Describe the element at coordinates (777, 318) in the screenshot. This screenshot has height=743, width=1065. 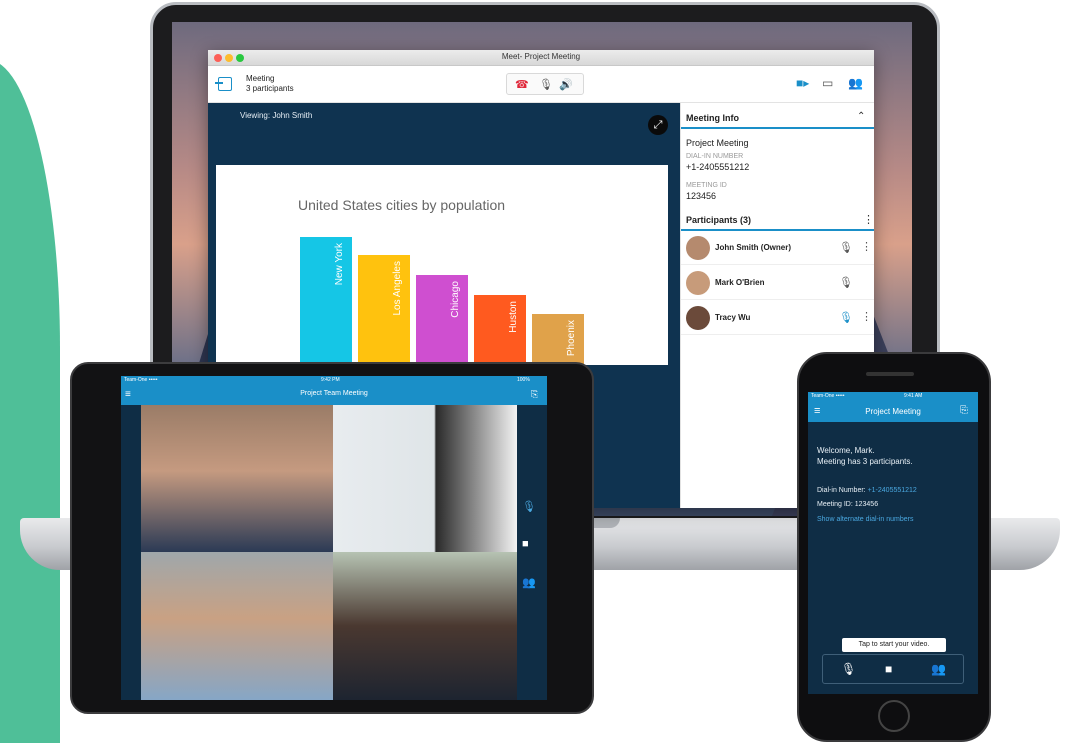
I see `participant-row: Tracy Wu 🎙 ⋮` at that location.